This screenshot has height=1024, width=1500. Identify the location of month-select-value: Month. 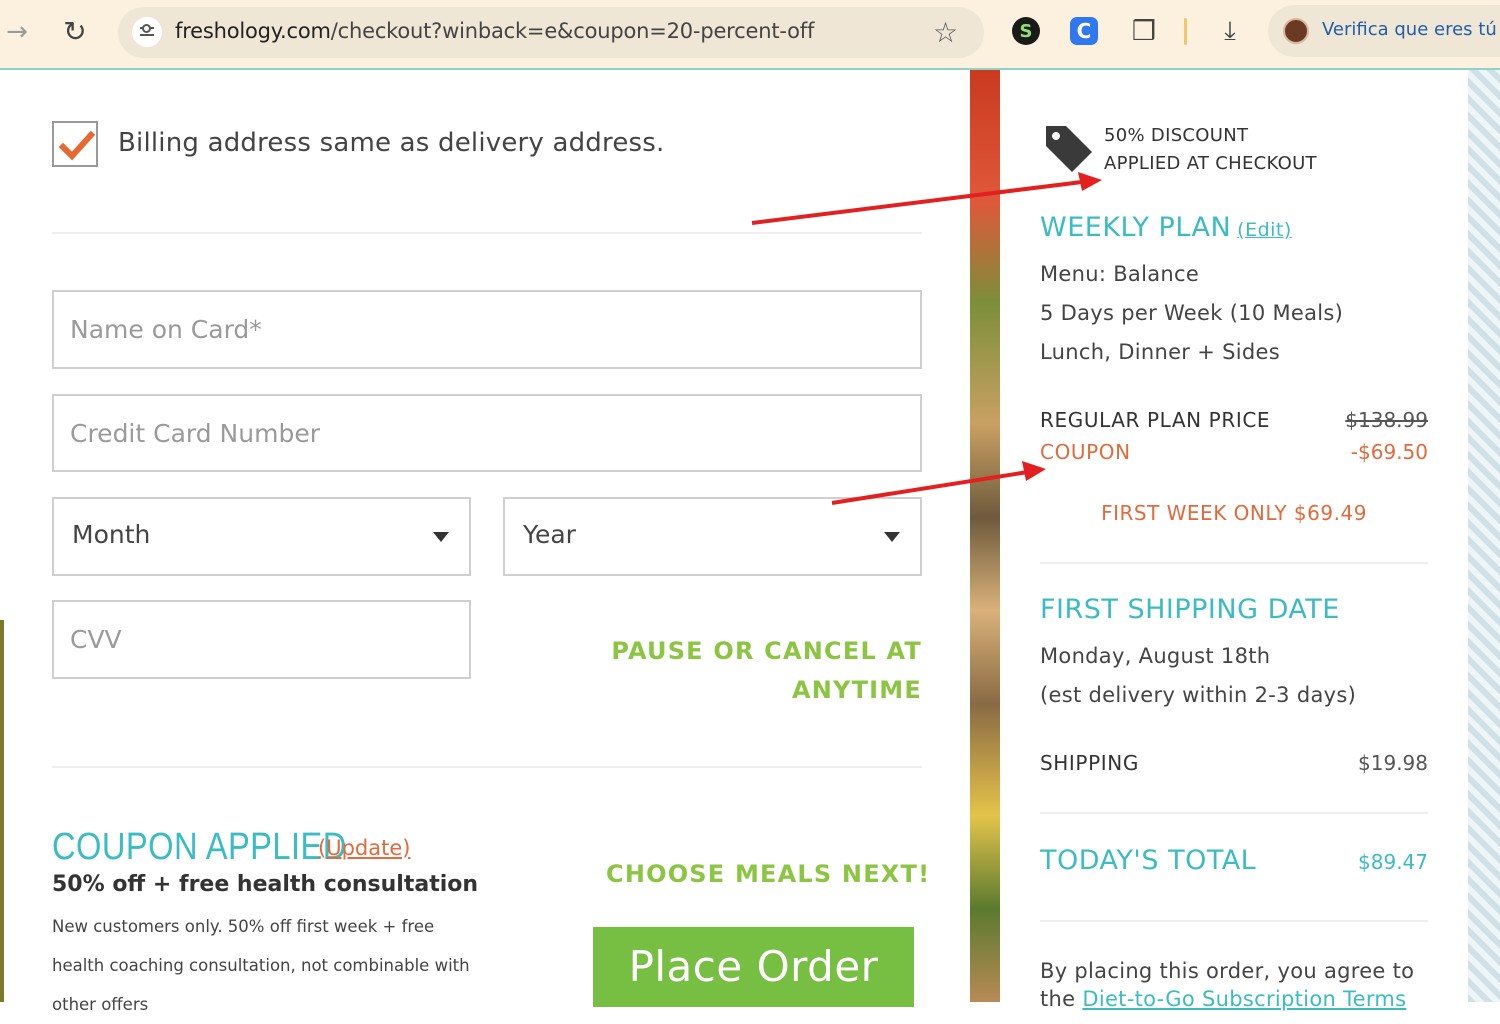
(111, 534).